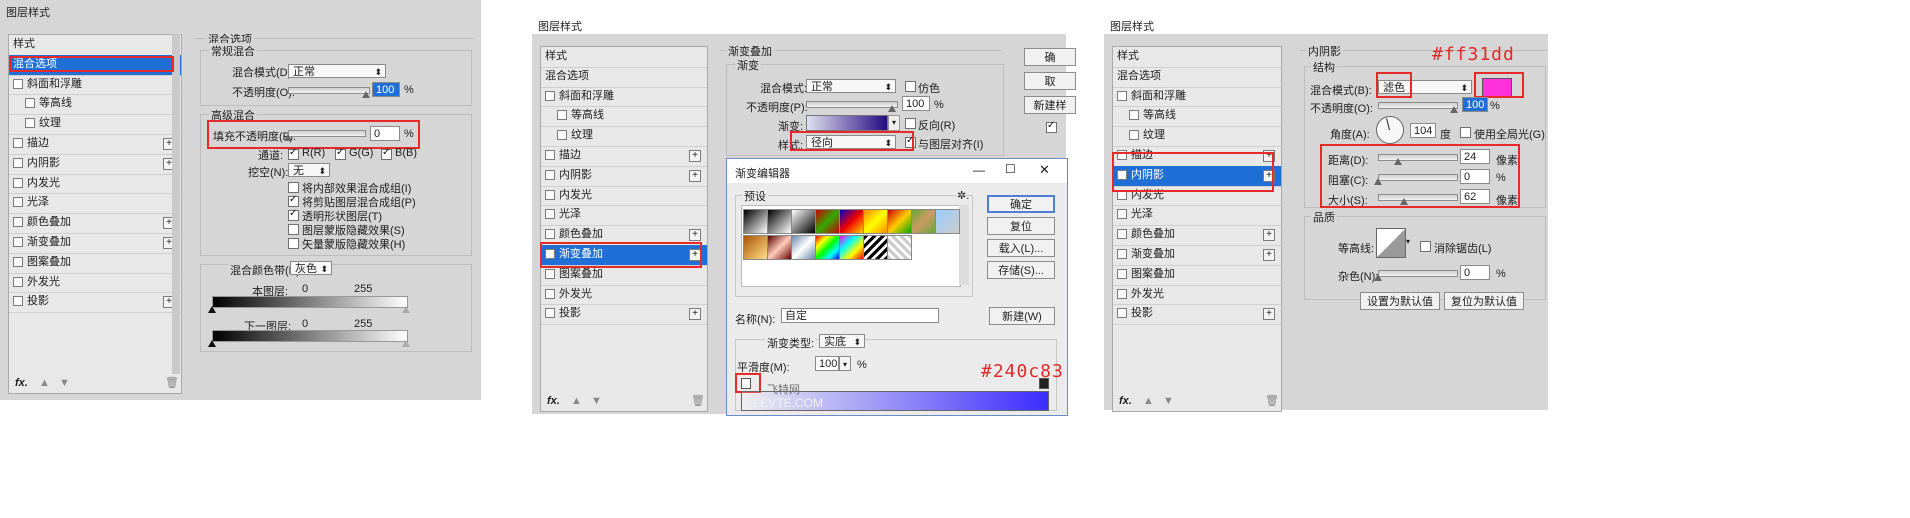  I want to click on blend-mode-select: 正常, so click(851, 86).